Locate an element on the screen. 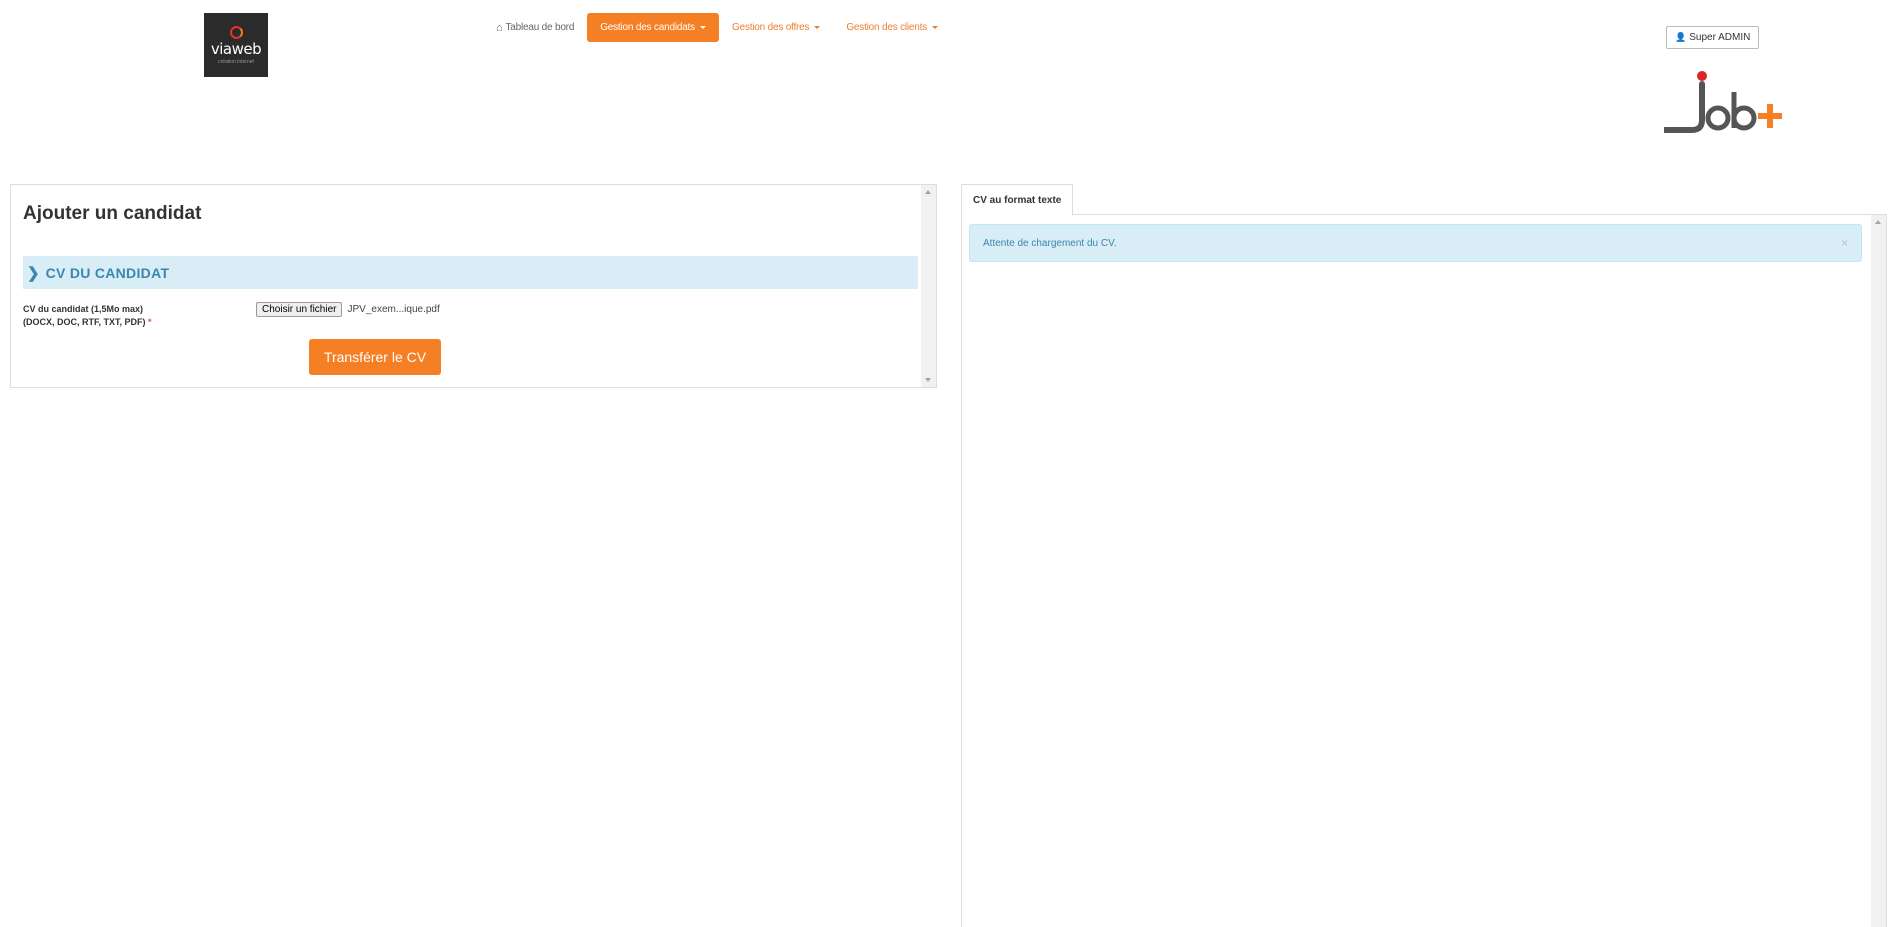 This screenshot has width=1891, height=927. jobplus-logo is located at coordinates (1725, 102).